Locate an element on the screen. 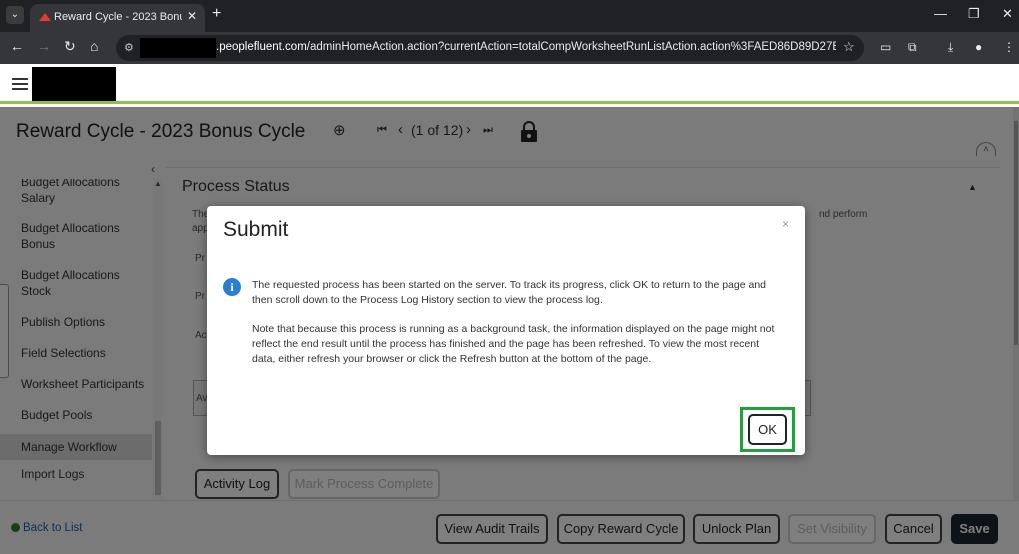 The width and height of the screenshot is (1019, 554). tab-close-icon: ✕ is located at coordinates (192, 16).